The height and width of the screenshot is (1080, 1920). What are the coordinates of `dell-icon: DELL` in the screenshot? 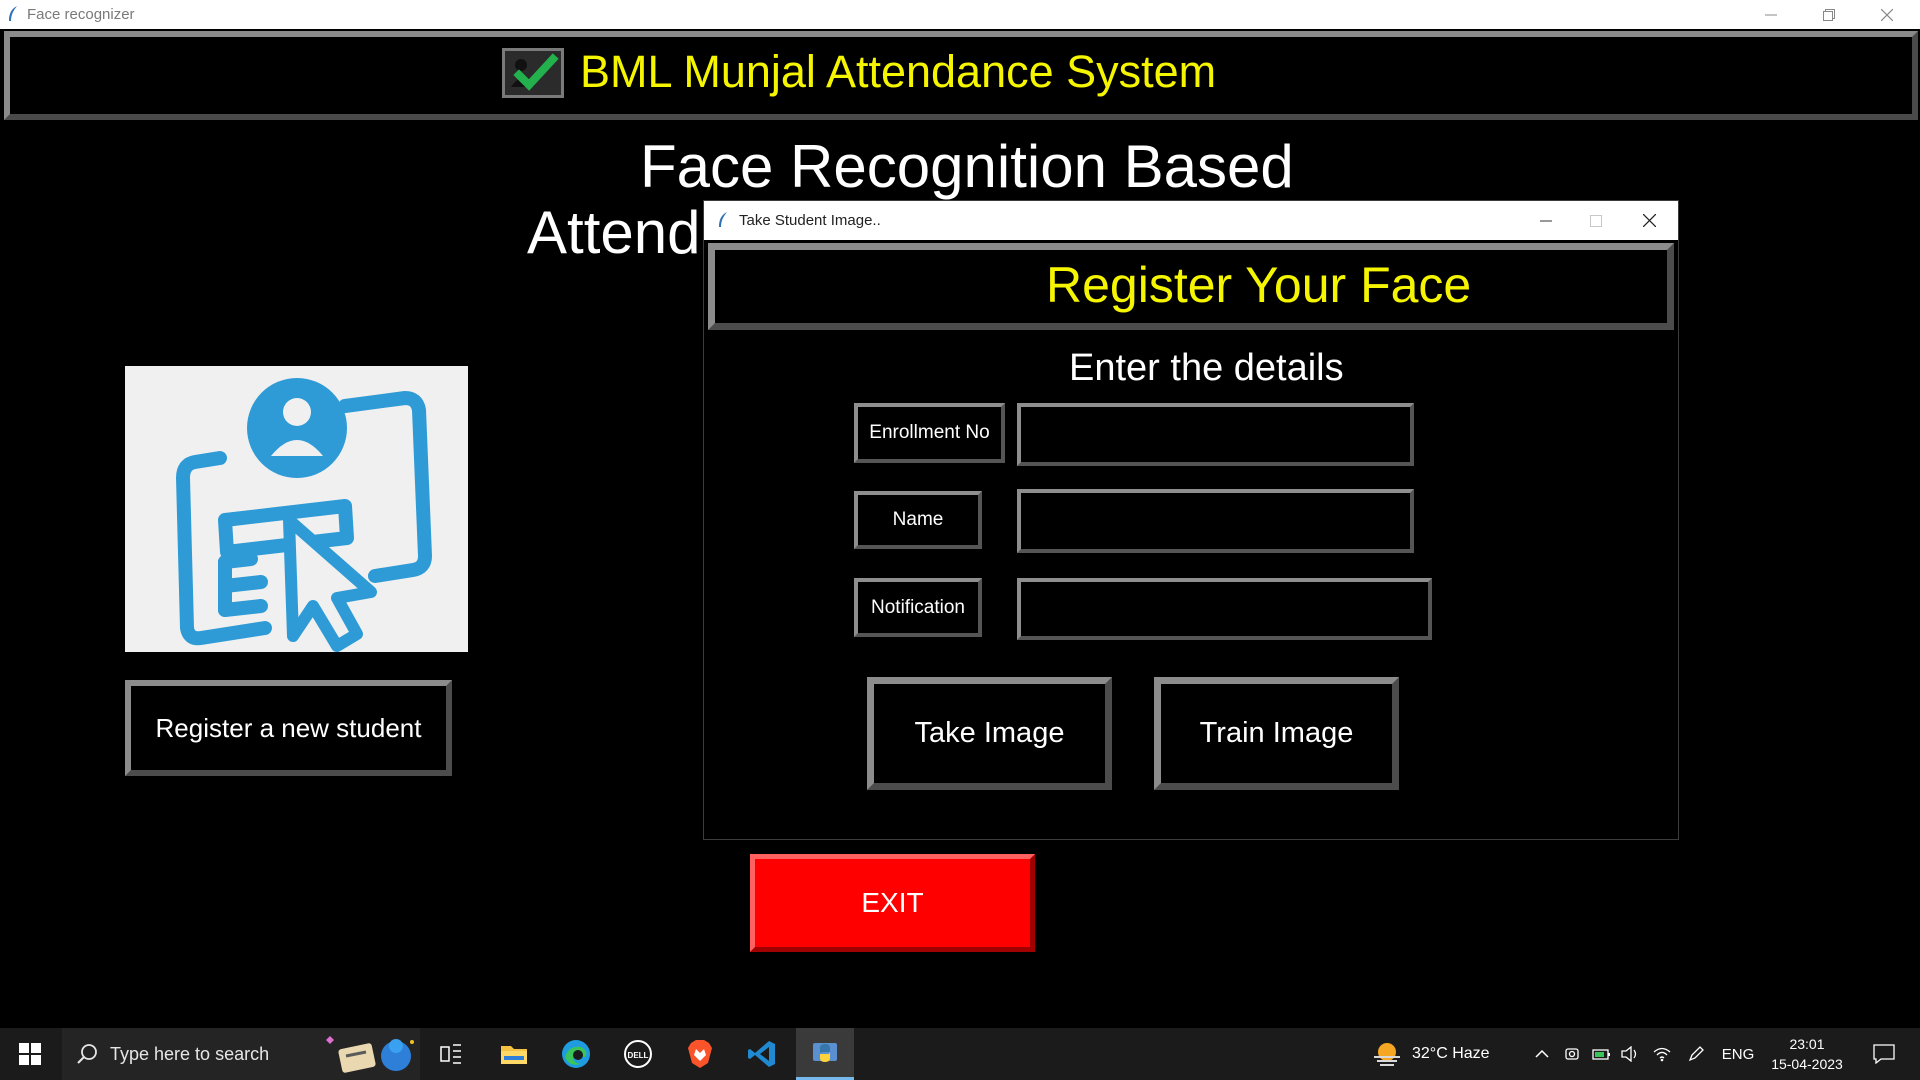 It's located at (638, 1054).